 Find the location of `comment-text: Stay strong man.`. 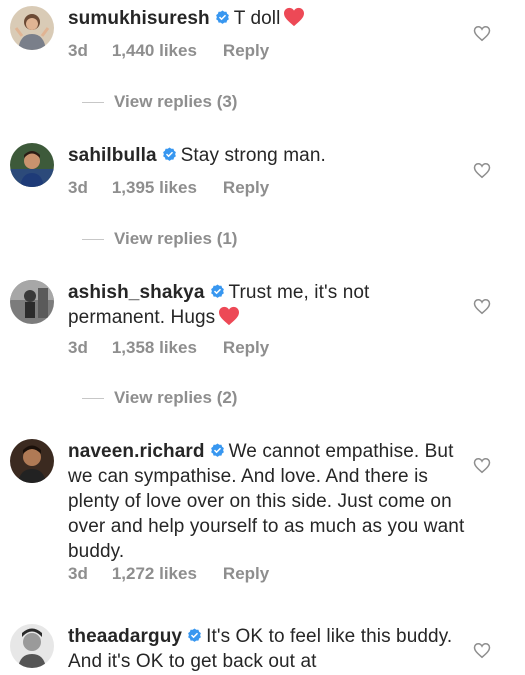

comment-text: Stay strong man. is located at coordinates (253, 155).